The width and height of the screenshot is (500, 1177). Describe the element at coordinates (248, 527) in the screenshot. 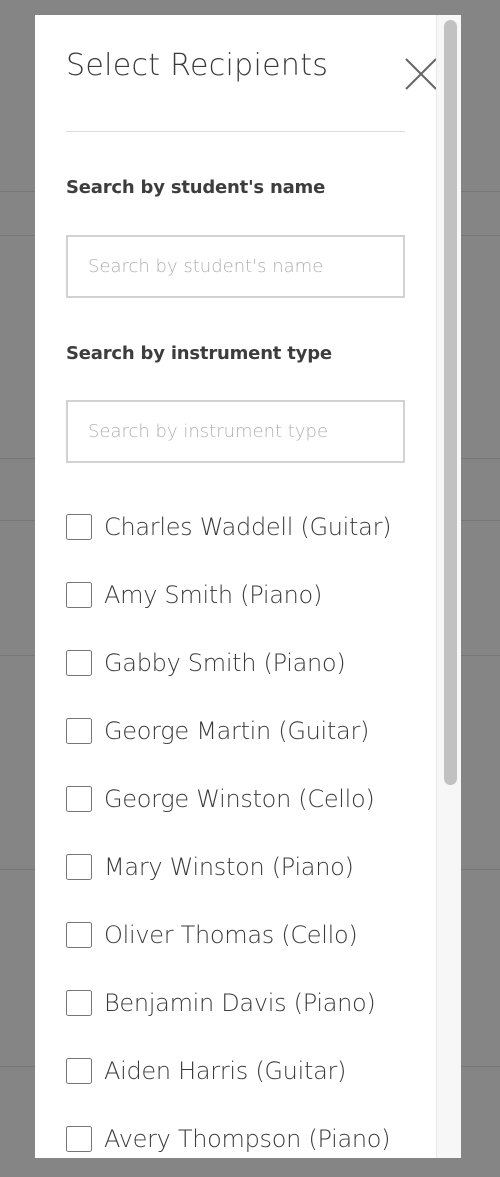

I see `recipient-label: Charles Waddell (Guitar)` at that location.